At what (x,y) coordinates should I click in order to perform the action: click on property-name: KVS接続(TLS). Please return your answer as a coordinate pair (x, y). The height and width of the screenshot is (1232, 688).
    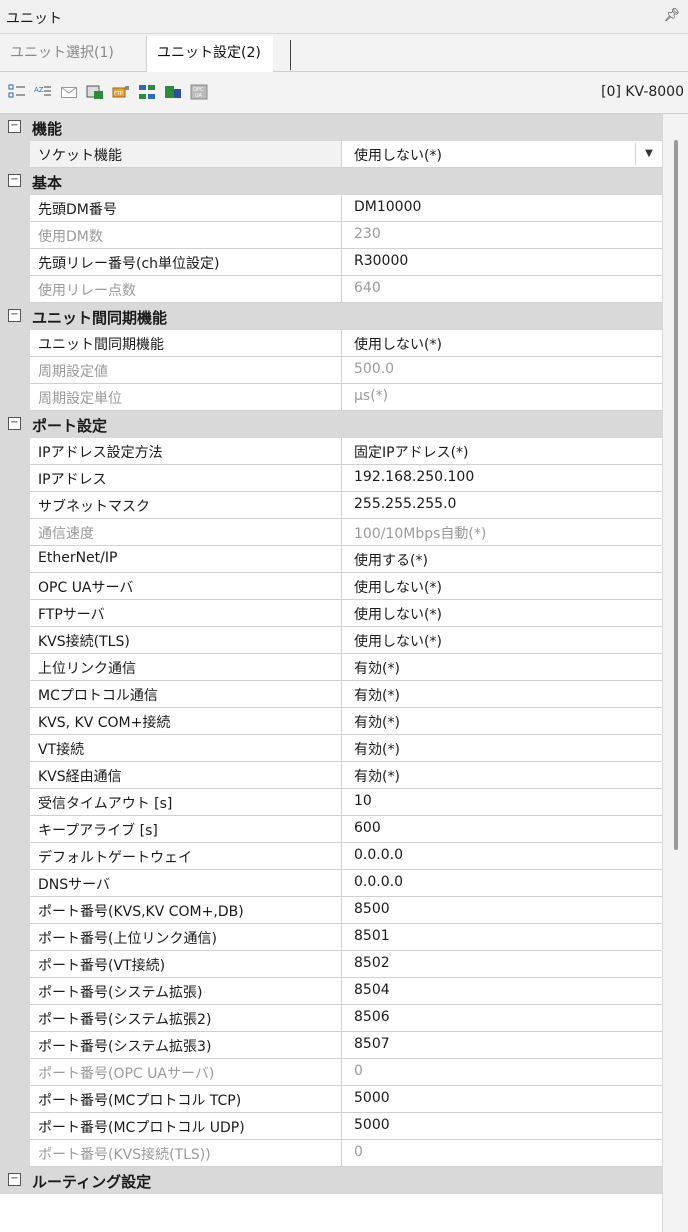
    Looking at the image, I should click on (186, 640).